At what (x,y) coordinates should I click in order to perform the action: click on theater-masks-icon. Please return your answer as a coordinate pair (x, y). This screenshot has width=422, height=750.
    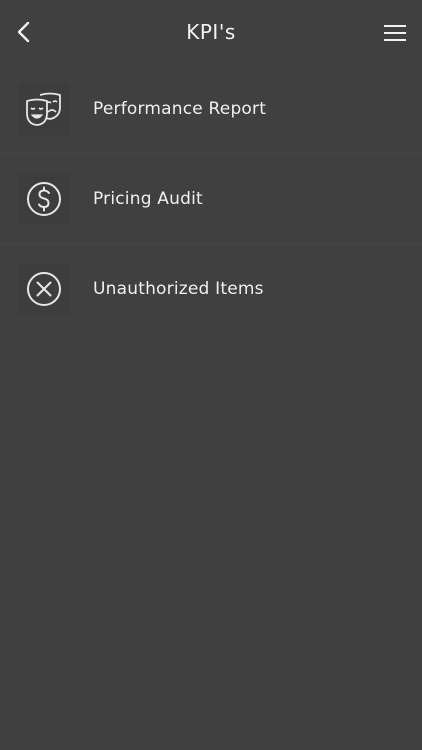
    Looking at the image, I should click on (43, 109).